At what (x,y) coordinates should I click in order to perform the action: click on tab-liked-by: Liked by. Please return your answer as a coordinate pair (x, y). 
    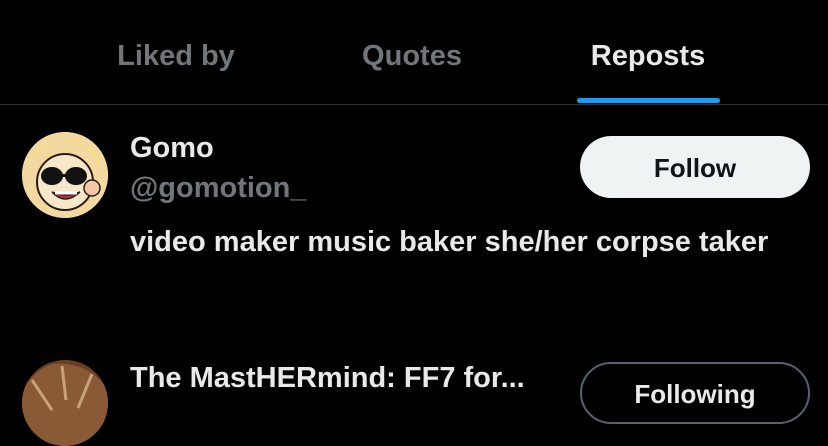
    Looking at the image, I should click on (176, 60).